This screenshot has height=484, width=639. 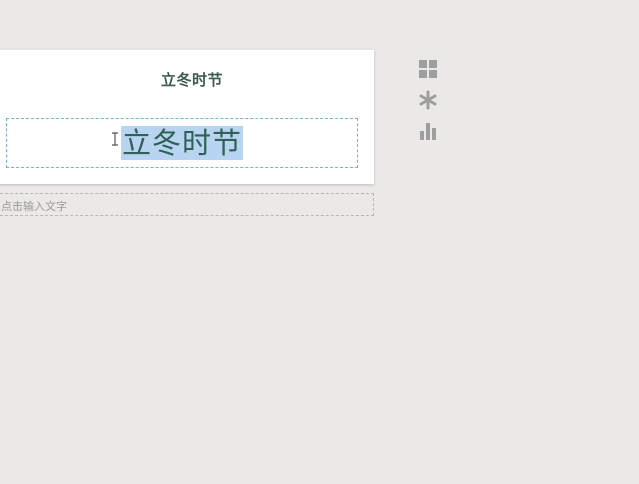 I want to click on text-edit-box: 立冬时节, so click(x=182, y=143).